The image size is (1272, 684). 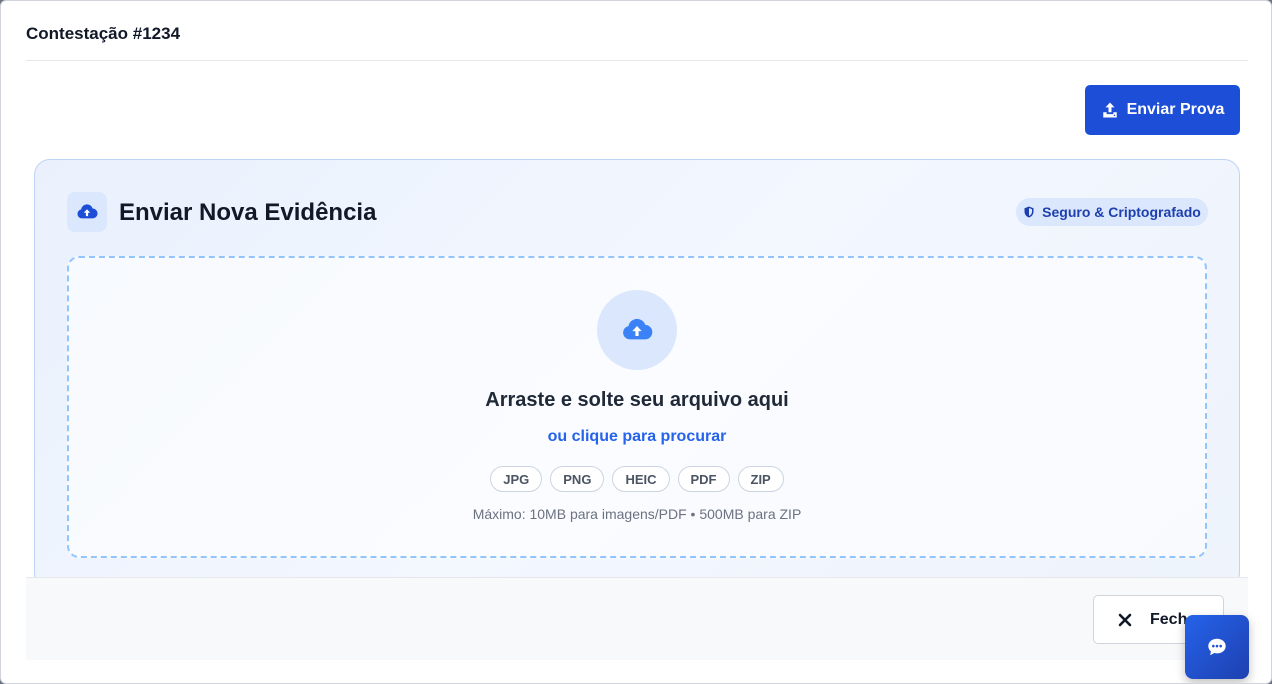 I want to click on accepted-formats: JPG PNG HEIC PDF ZIP, so click(x=637, y=479).